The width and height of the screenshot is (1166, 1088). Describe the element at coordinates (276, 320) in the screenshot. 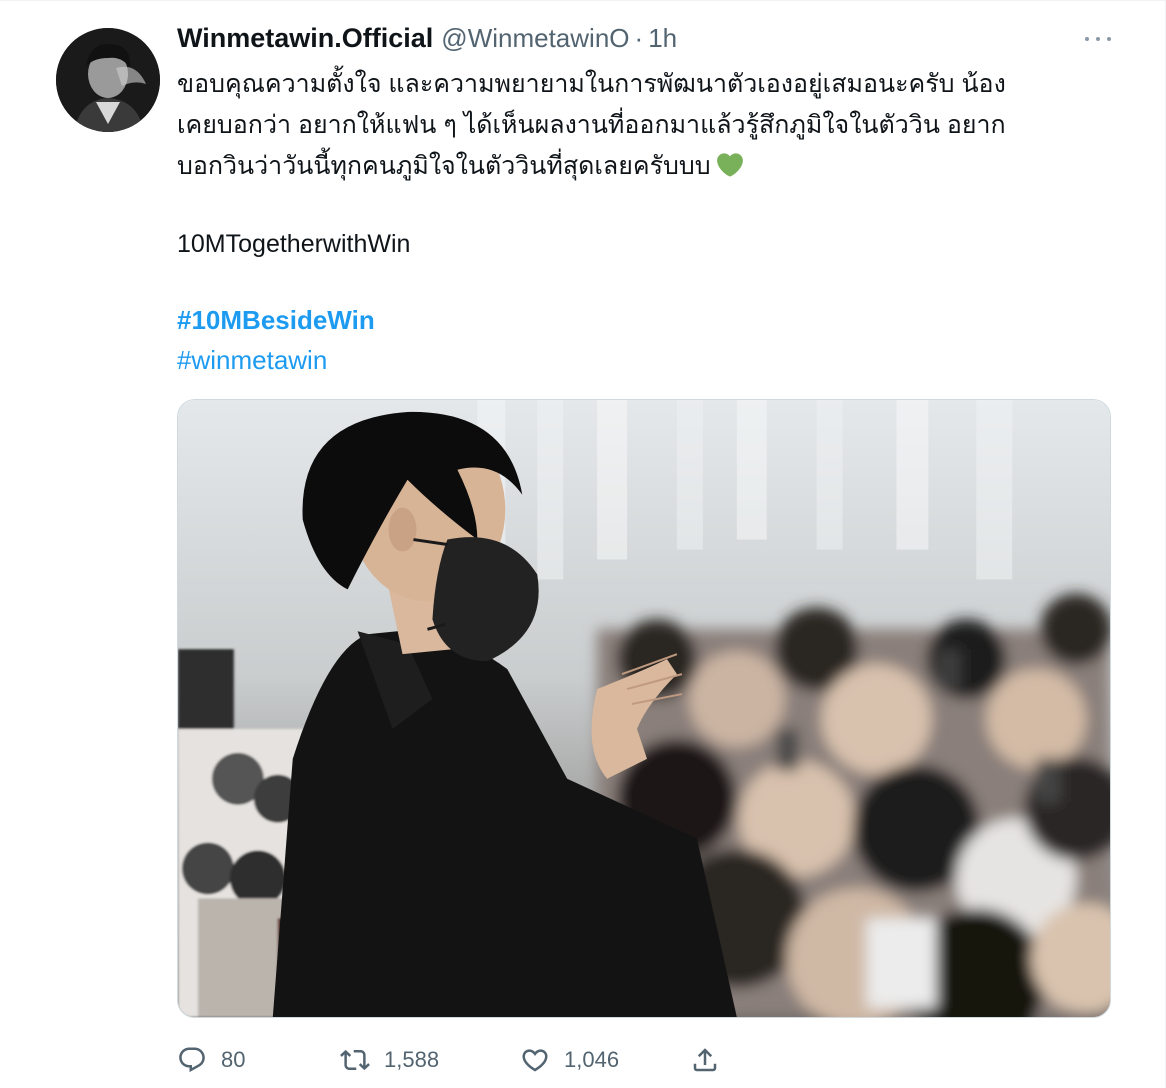

I see `hashtag-10mbesidewin: #10MBesideWin` at that location.